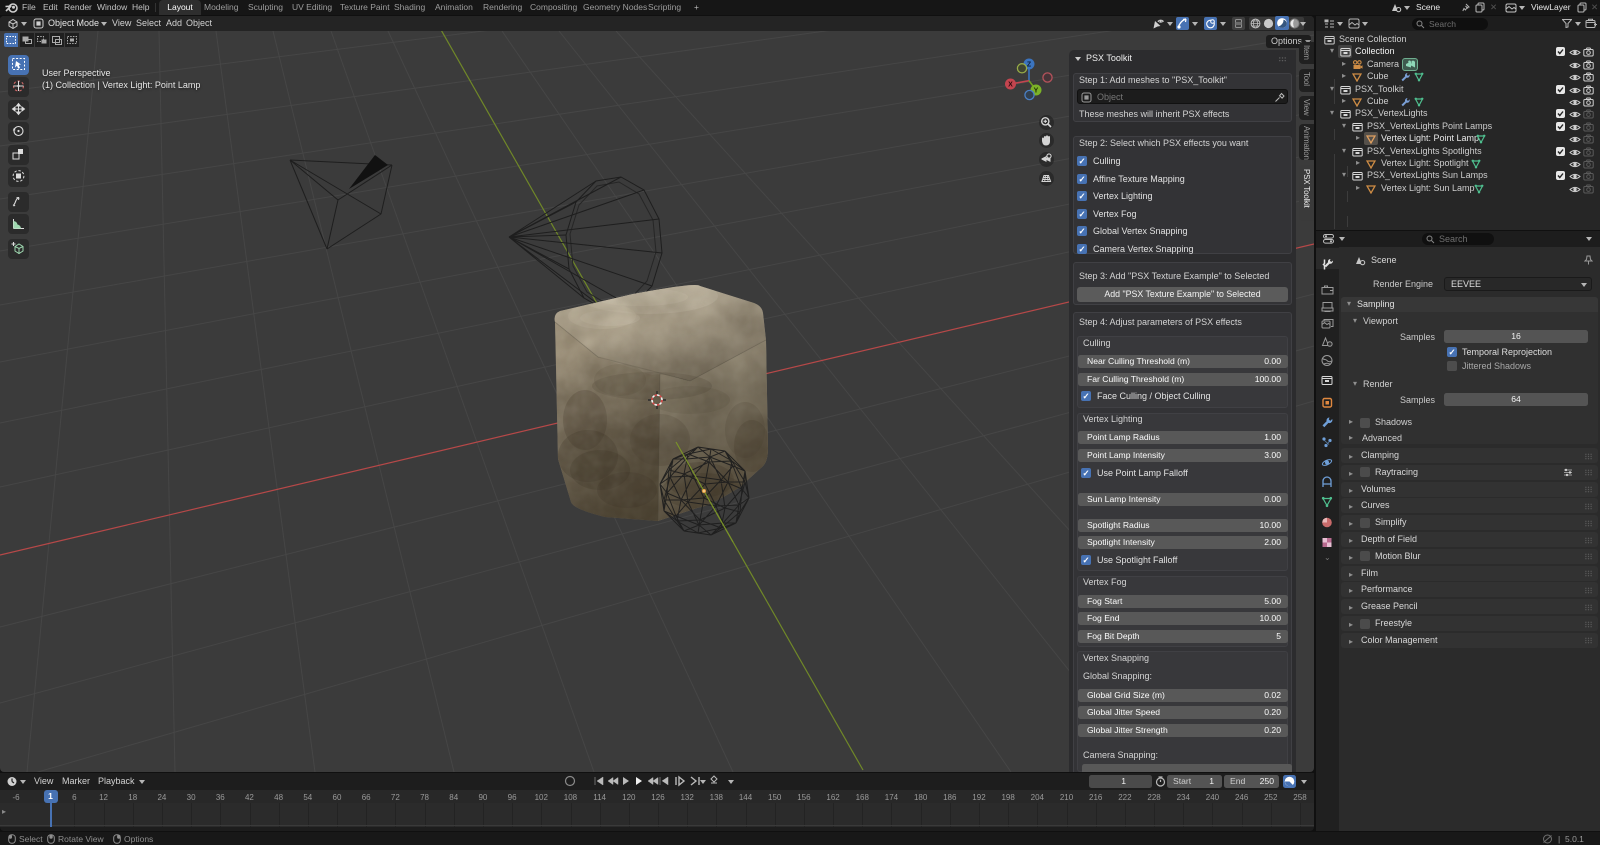 The width and height of the screenshot is (1600, 845). Describe the element at coordinates (1029, 65) in the screenshot. I see `svg-text: Z` at that location.